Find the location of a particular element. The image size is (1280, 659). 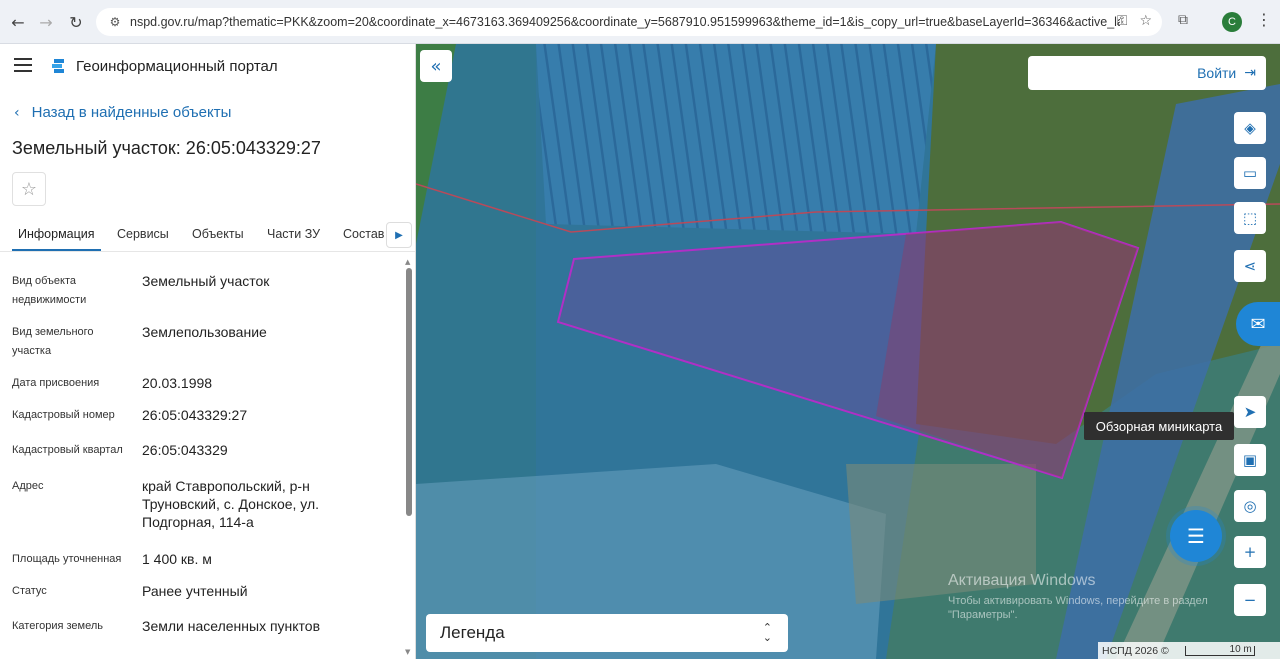

browser-menu-kebab-icon: ⋮ is located at coordinates (1264, 19).